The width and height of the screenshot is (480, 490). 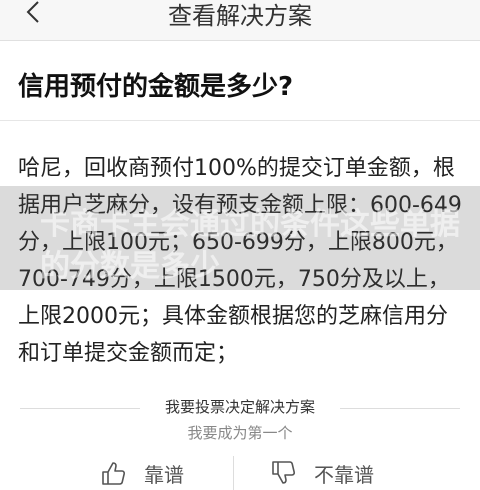 I want to click on dislike-button: 不靠谱, so click(x=322, y=473).